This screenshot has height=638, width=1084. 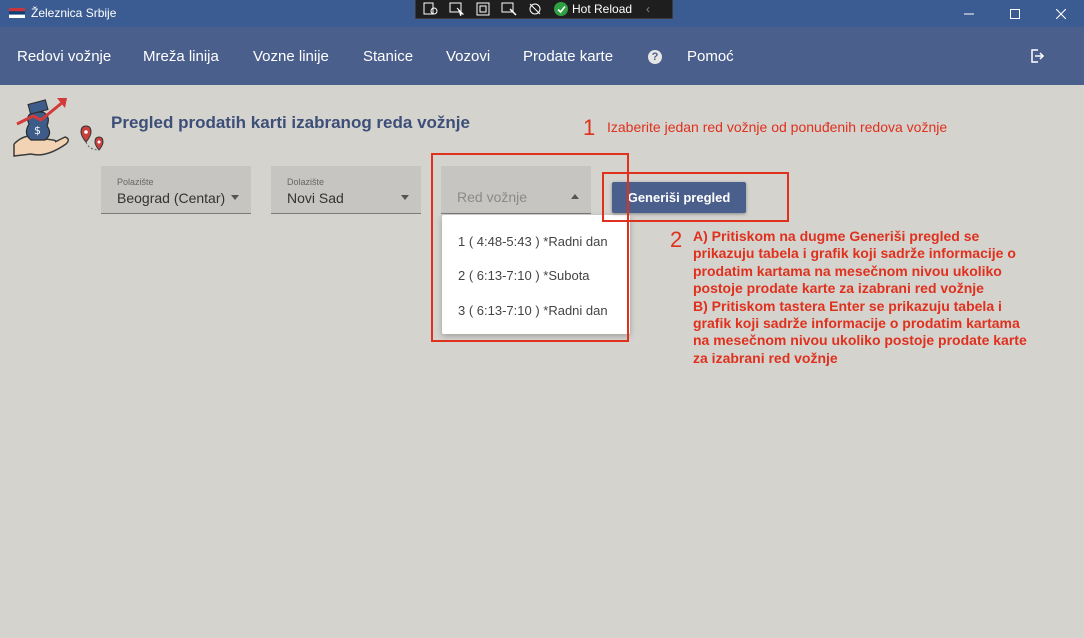 What do you see at coordinates (181, 56) in the screenshot?
I see `menu-item-mreza-linija: Mreža linija` at bounding box center [181, 56].